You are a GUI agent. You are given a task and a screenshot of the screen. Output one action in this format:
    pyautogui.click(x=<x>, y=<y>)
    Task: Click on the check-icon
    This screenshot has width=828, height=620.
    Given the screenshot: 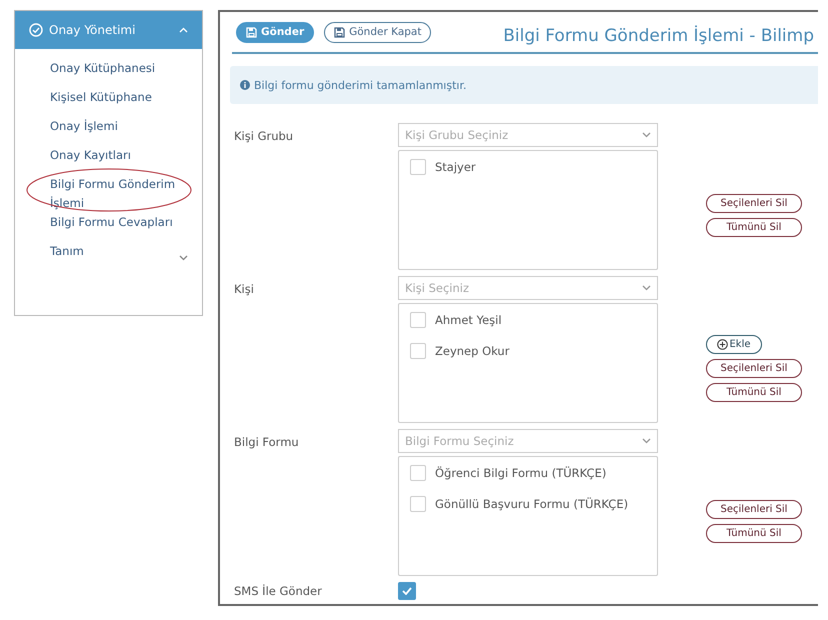 What is the action you would take?
    pyautogui.click(x=407, y=591)
    